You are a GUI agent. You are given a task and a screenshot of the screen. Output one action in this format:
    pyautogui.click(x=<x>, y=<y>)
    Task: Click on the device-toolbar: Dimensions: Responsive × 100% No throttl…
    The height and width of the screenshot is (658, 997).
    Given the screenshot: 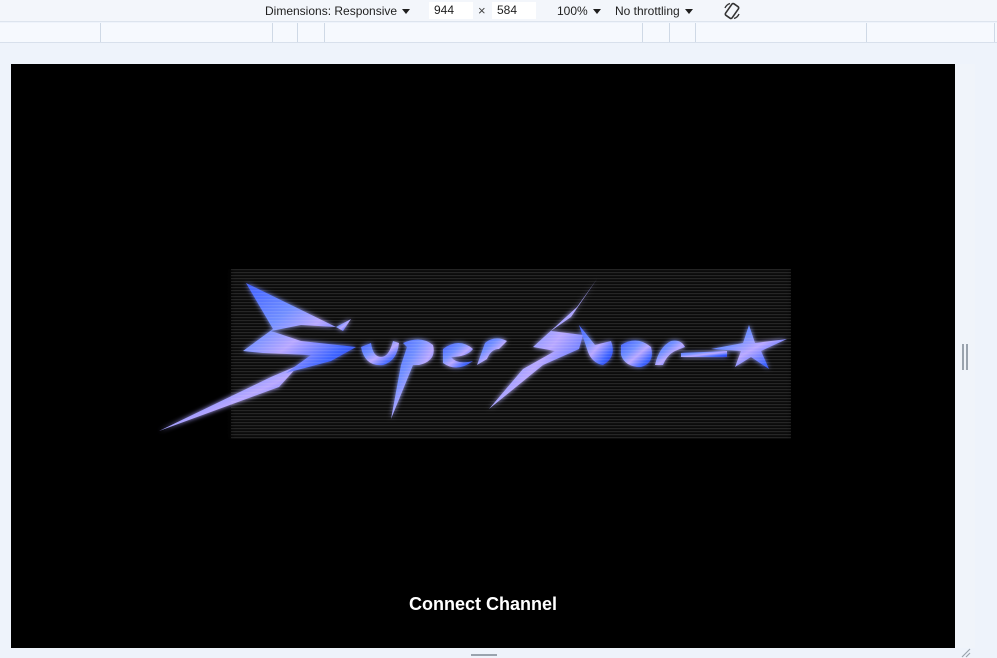 What is the action you would take?
    pyautogui.click(x=498, y=11)
    